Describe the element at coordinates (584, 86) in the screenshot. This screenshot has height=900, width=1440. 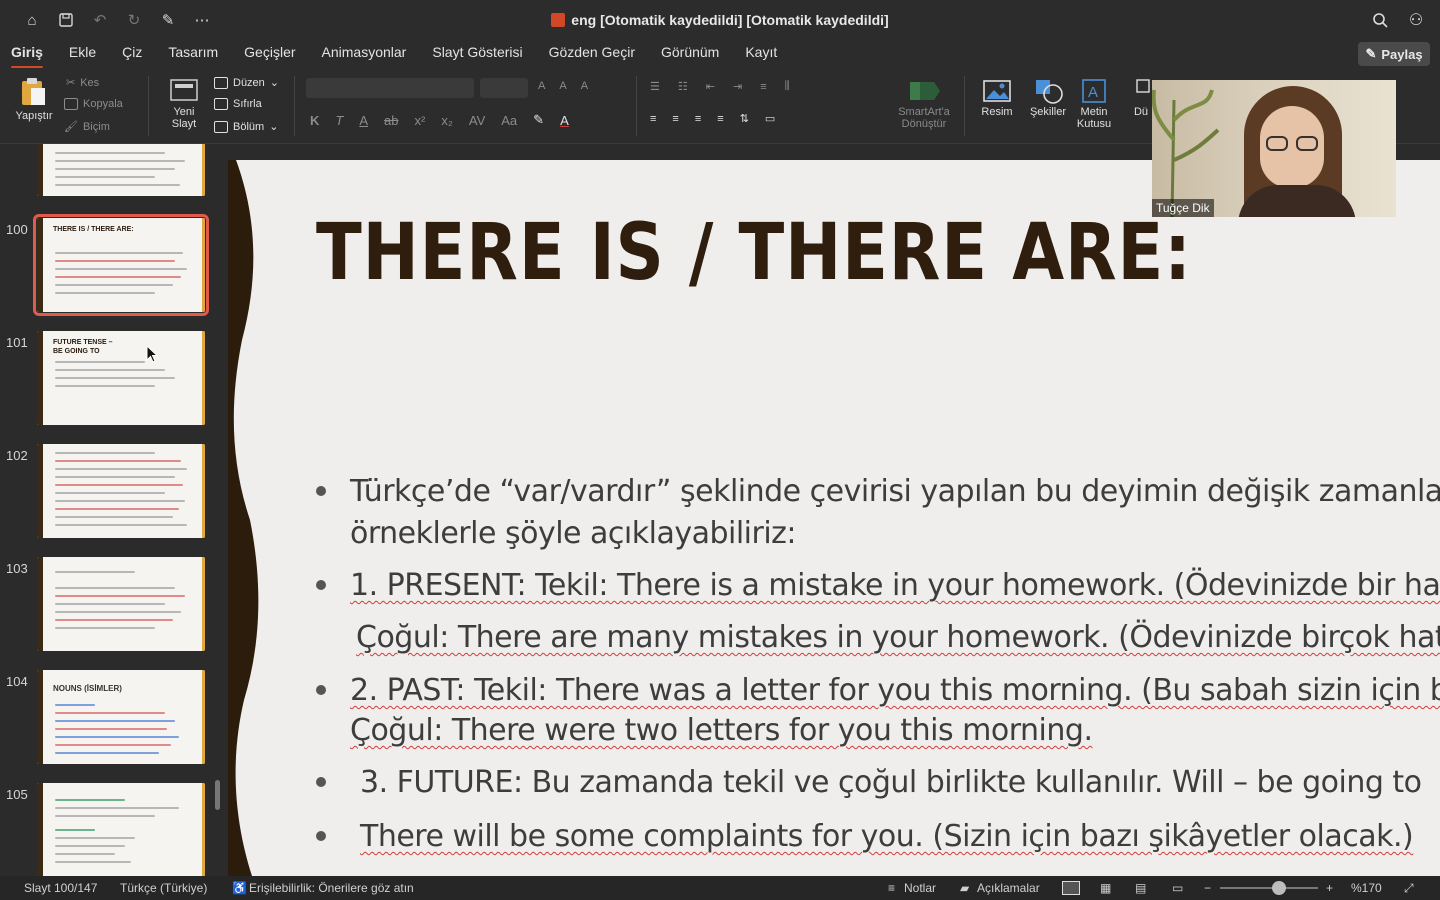
I see `clear-format-icon: A` at that location.